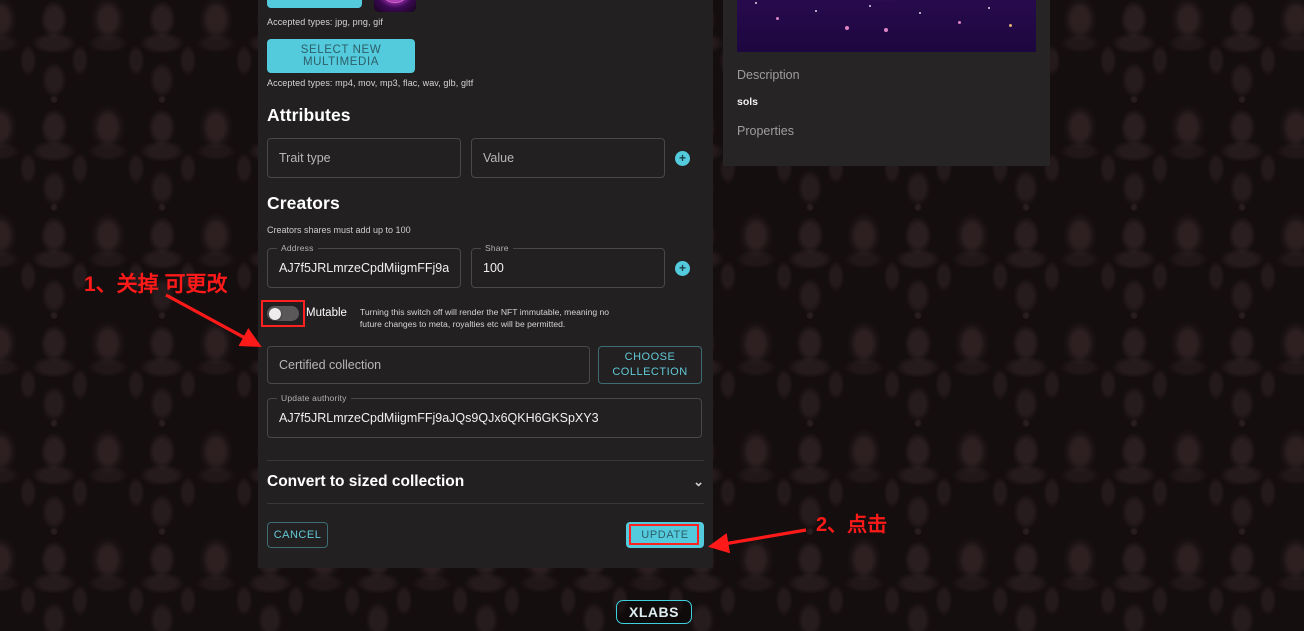 This screenshot has width=1304, height=631. I want to click on annotation-2-arrow, so click(757, 541).